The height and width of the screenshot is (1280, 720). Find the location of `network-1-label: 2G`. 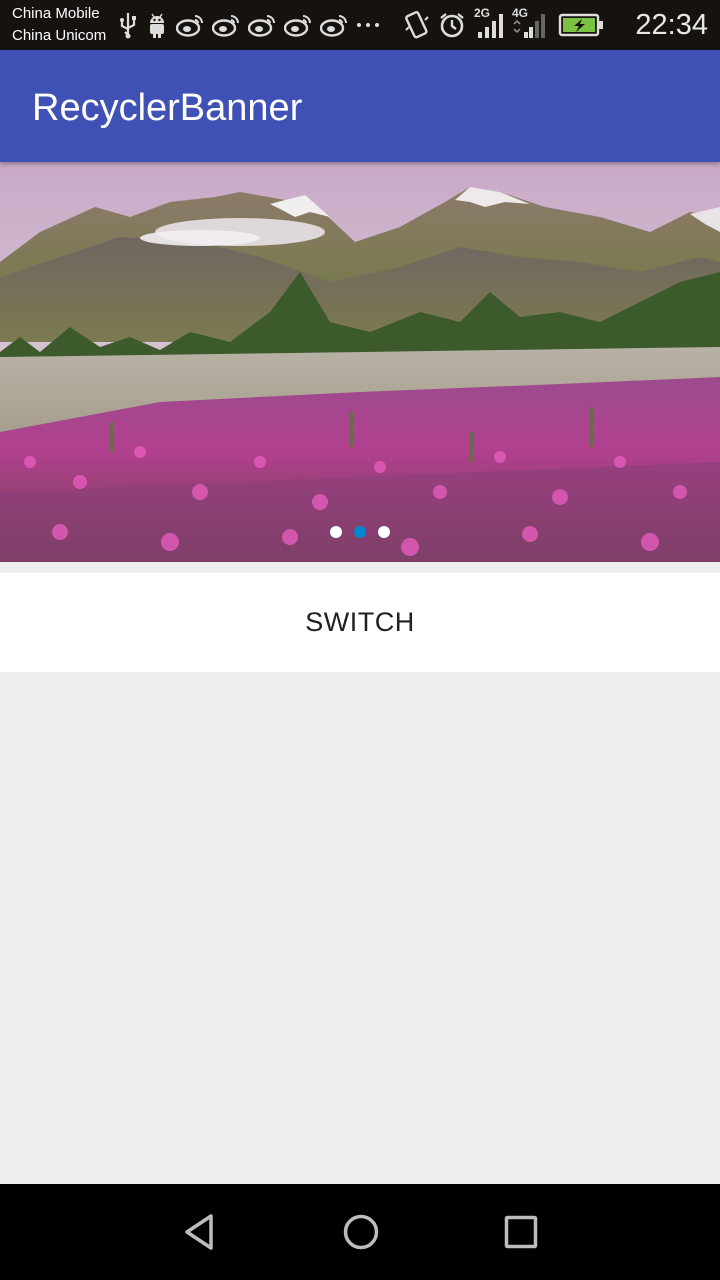

network-1-label: 2G is located at coordinates (482, 13).